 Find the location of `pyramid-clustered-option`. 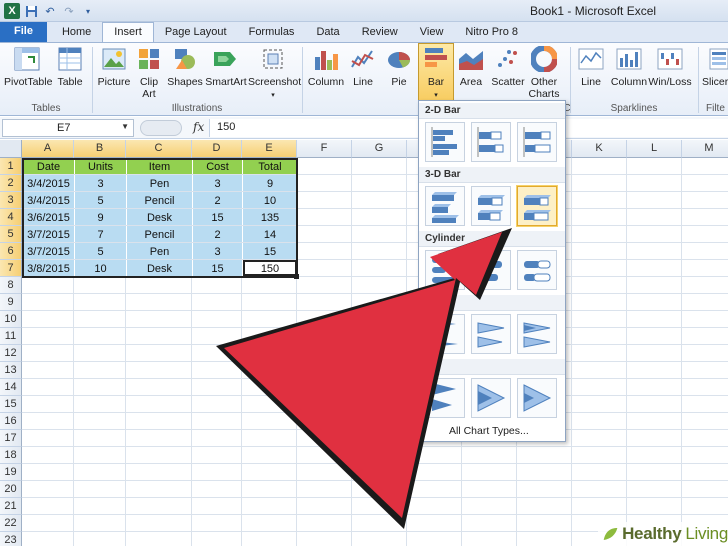

pyramid-clustered-option is located at coordinates (445, 398).